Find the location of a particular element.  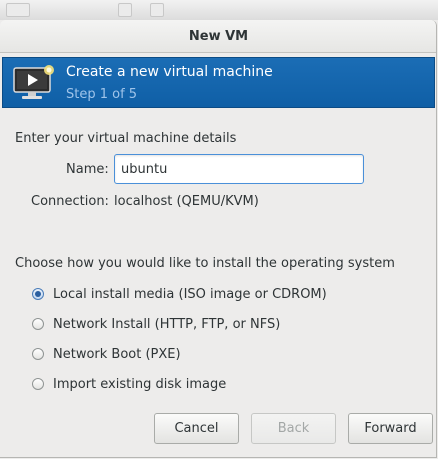

forward-button: Forward is located at coordinates (390, 428).